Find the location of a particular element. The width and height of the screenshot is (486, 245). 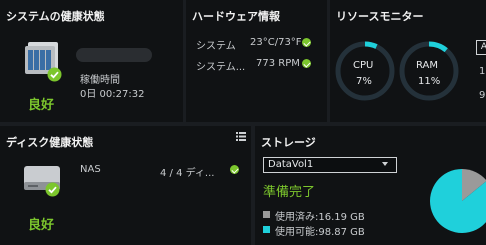

storage-status: 準備完了 is located at coordinates (289, 192).